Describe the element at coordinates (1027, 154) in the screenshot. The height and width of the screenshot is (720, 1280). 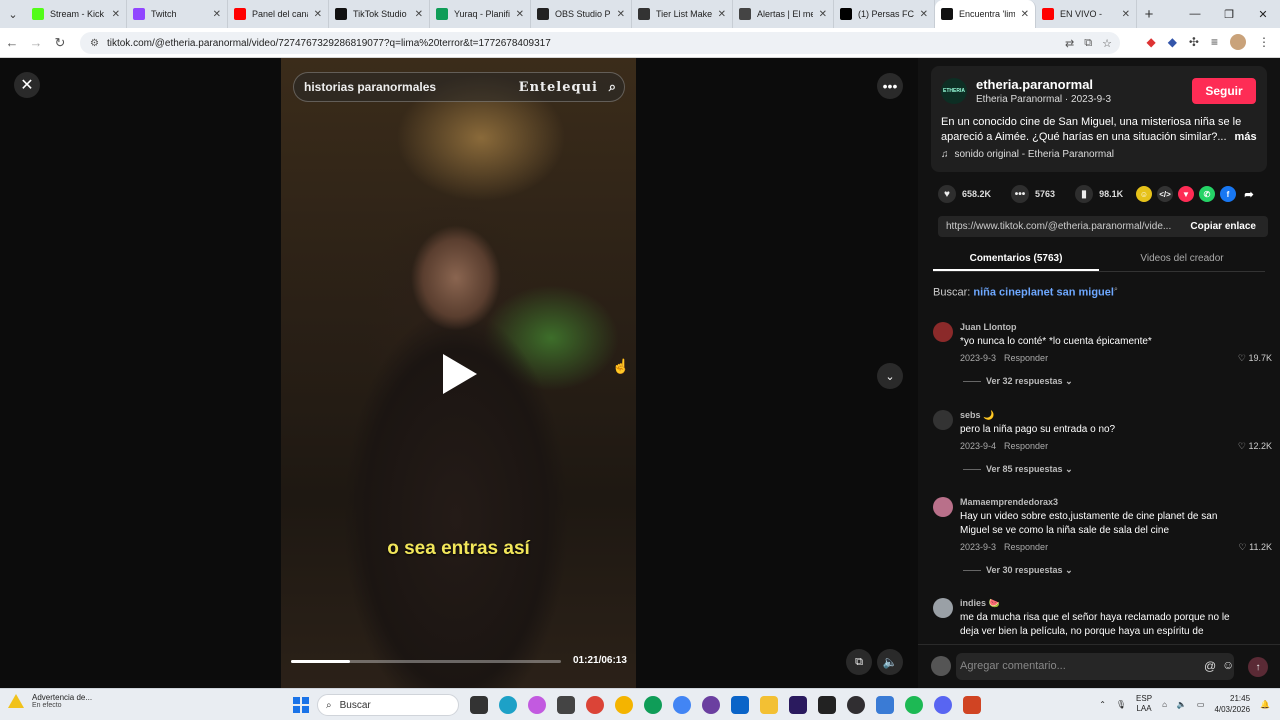
I see `sound-link: ♫ sonido original - Etheria Paranormal` at that location.